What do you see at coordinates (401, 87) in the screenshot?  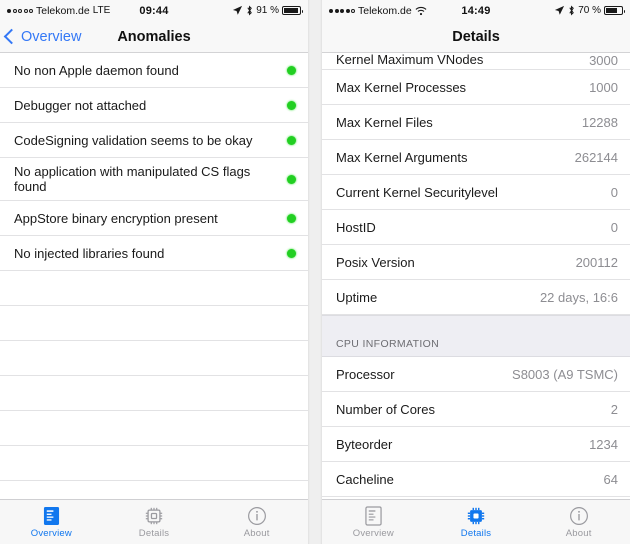 I see `detail-label: Max Kernel Processes` at bounding box center [401, 87].